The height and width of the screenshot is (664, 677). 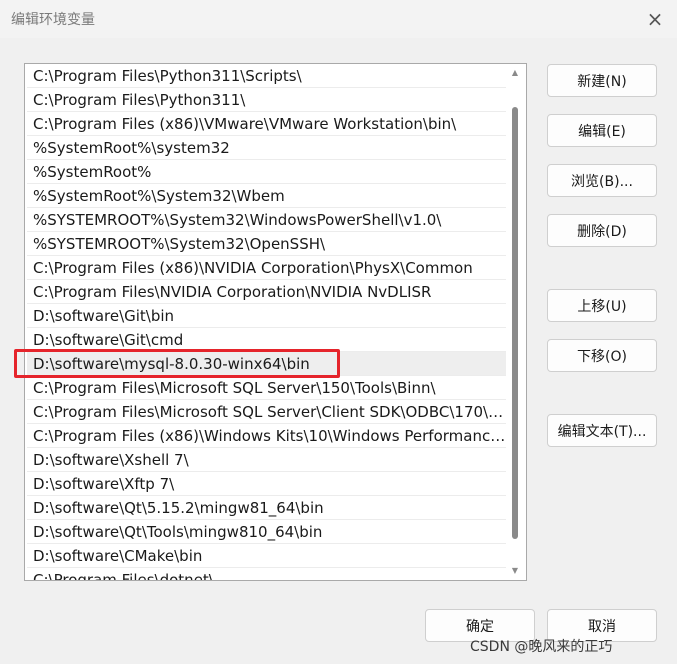 What do you see at coordinates (266, 148) in the screenshot?
I see `list-item: %SystemRoot%\system32` at bounding box center [266, 148].